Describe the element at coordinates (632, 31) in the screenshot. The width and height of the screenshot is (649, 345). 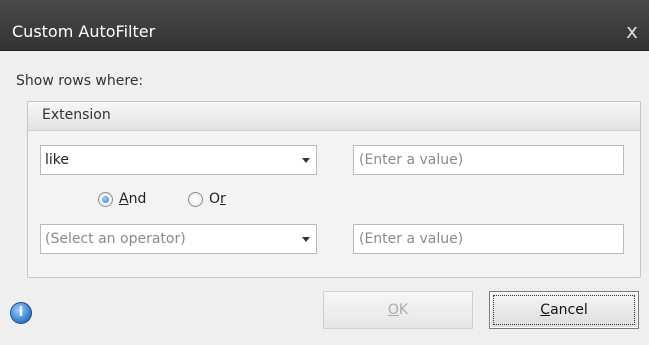
I see `close-icon: x` at that location.